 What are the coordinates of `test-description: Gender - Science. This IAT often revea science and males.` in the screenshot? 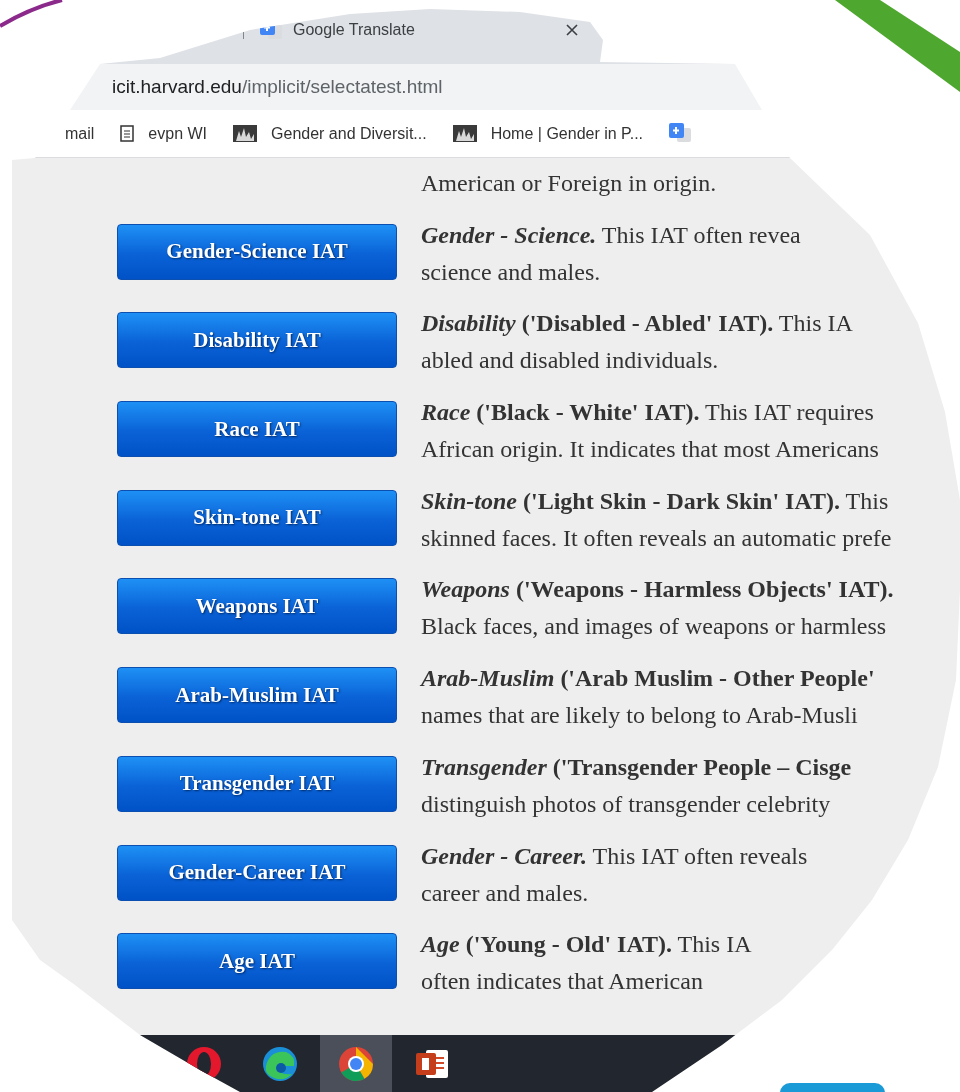 It's located at (611, 253).